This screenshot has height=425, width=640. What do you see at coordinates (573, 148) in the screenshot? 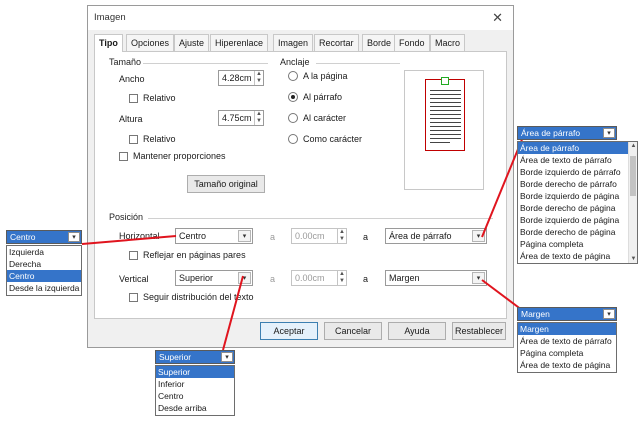
I see `list-item: Área de párrafo` at bounding box center [573, 148].